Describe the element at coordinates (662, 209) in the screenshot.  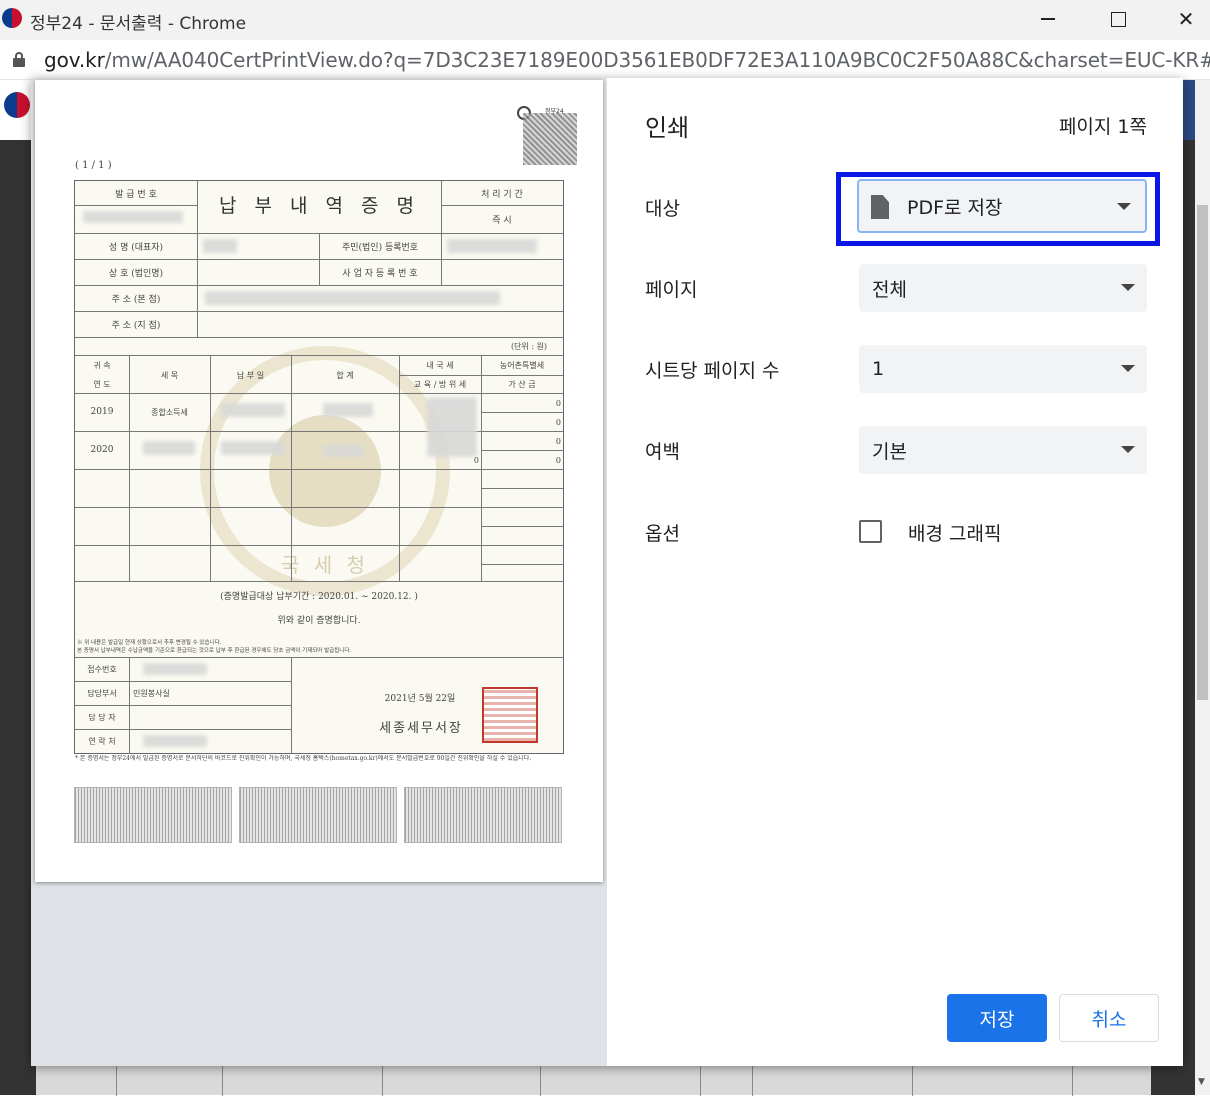
I see `destination-label: 대상` at that location.